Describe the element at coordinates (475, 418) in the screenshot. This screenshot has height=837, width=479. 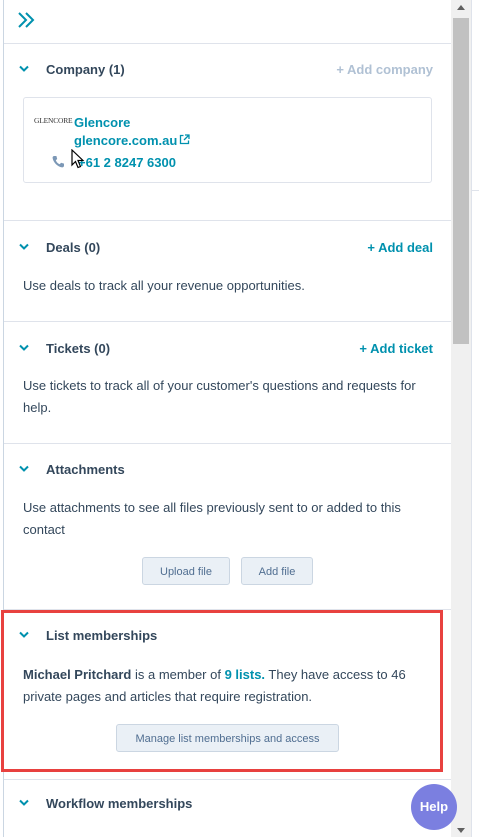
I see `background-page-strip` at that location.